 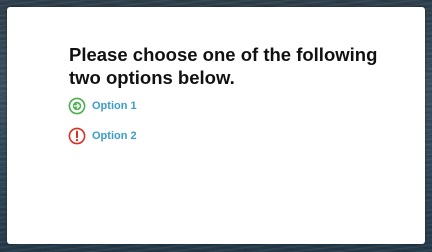 What do you see at coordinates (77, 106) in the screenshot?
I see `arrow-right-circle-icon` at bounding box center [77, 106].